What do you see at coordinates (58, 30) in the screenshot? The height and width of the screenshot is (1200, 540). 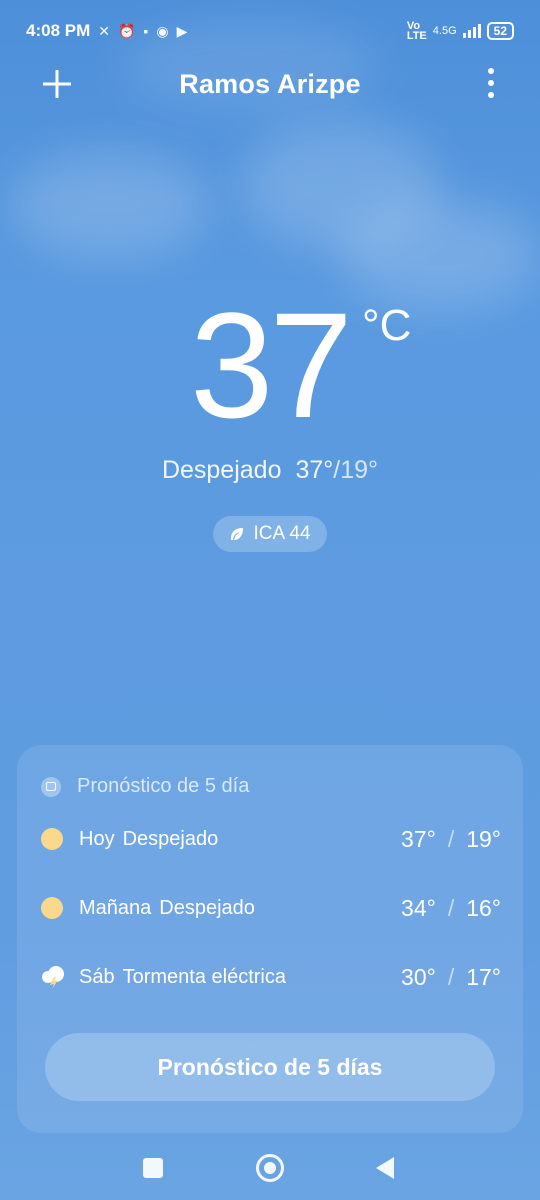 I see `status-time: 4:08 PM` at bounding box center [58, 30].